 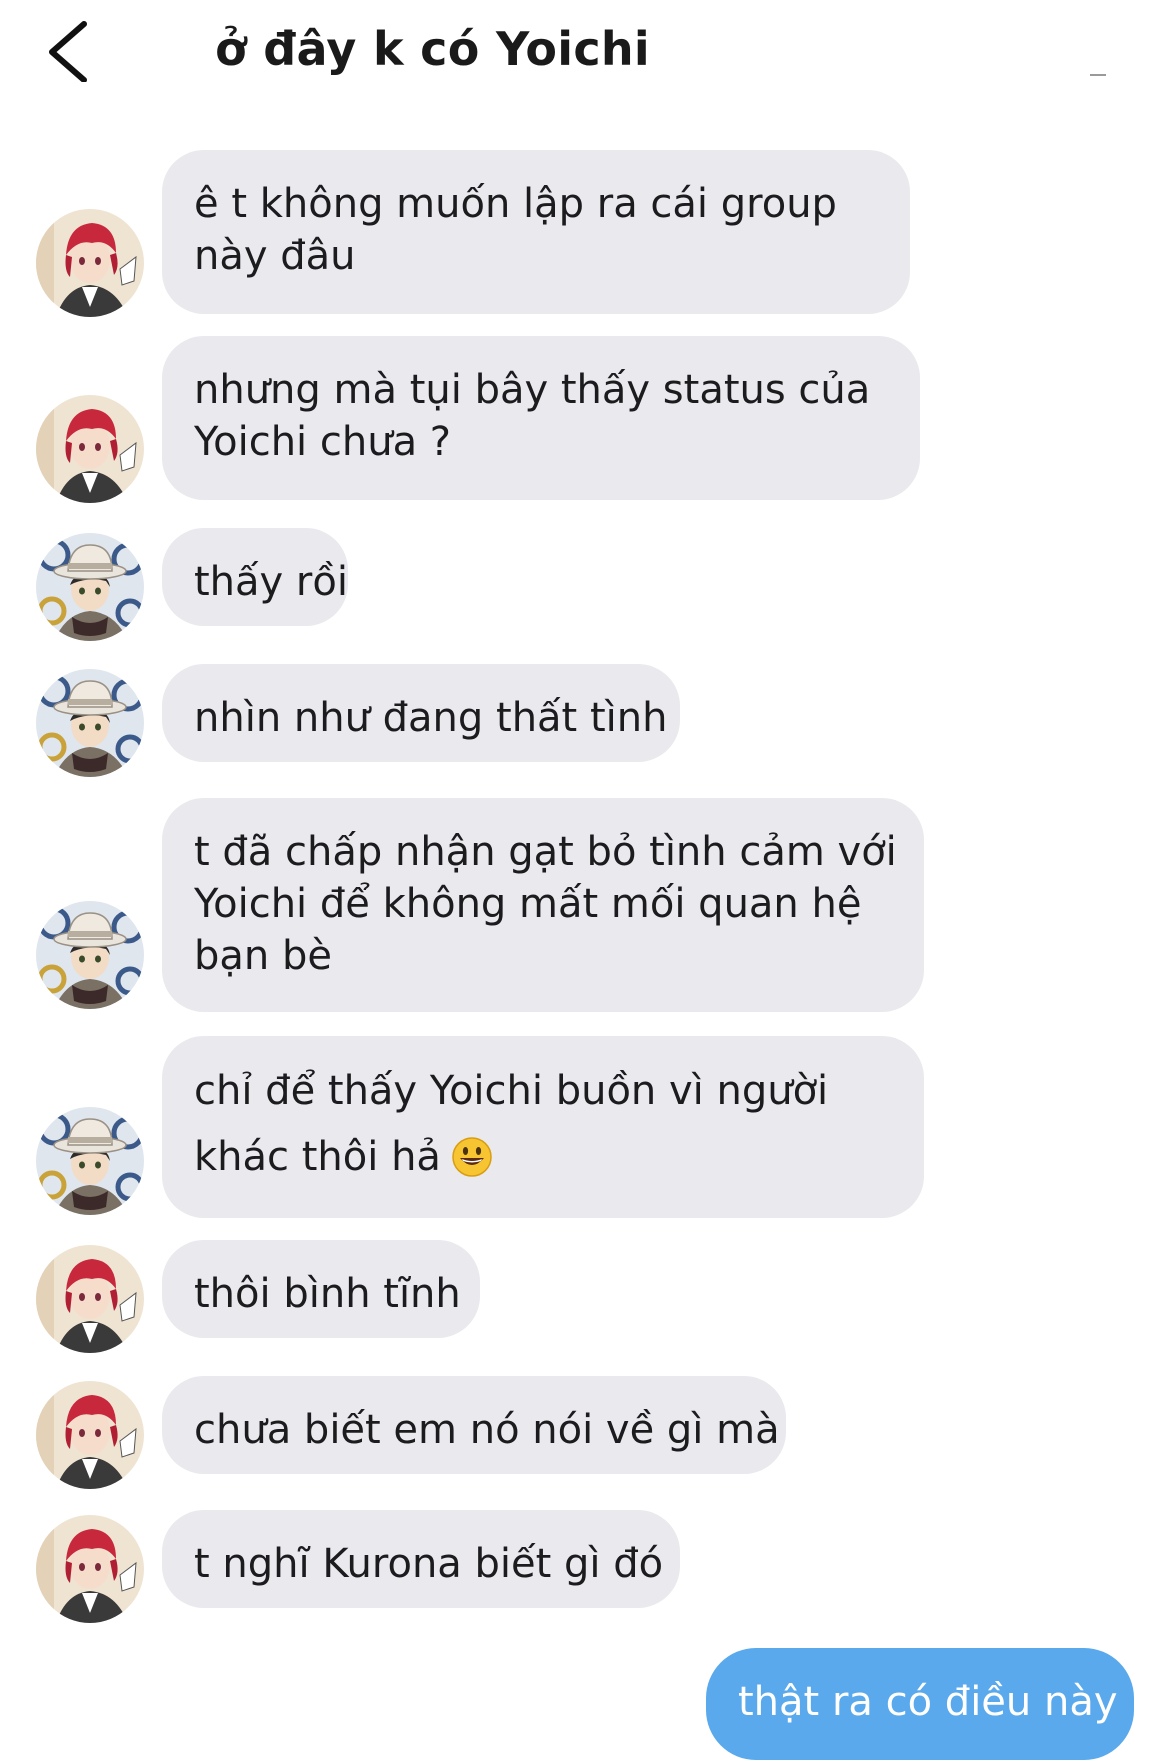 What do you see at coordinates (528, 904) in the screenshot?
I see `message-text: Yoichi để không mất mối quan hệ` at bounding box center [528, 904].